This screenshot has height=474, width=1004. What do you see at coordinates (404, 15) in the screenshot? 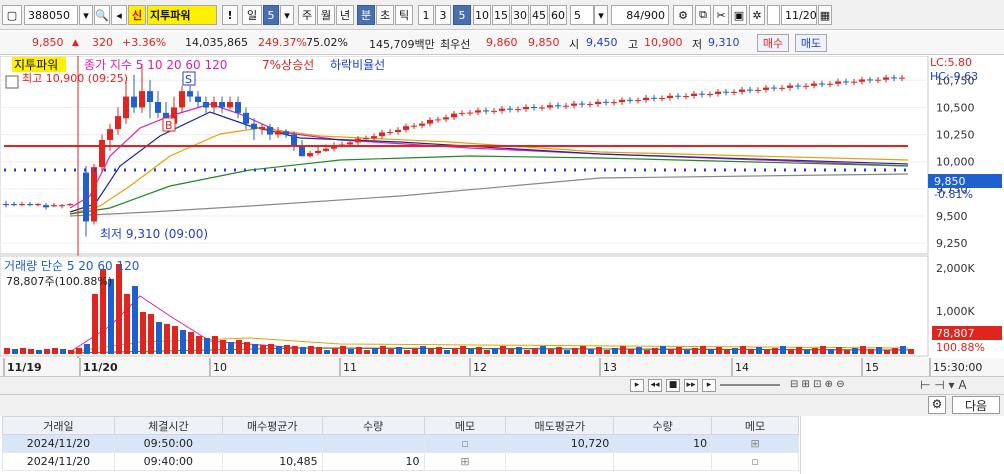
I see `tab-tick: 틱` at bounding box center [404, 15].